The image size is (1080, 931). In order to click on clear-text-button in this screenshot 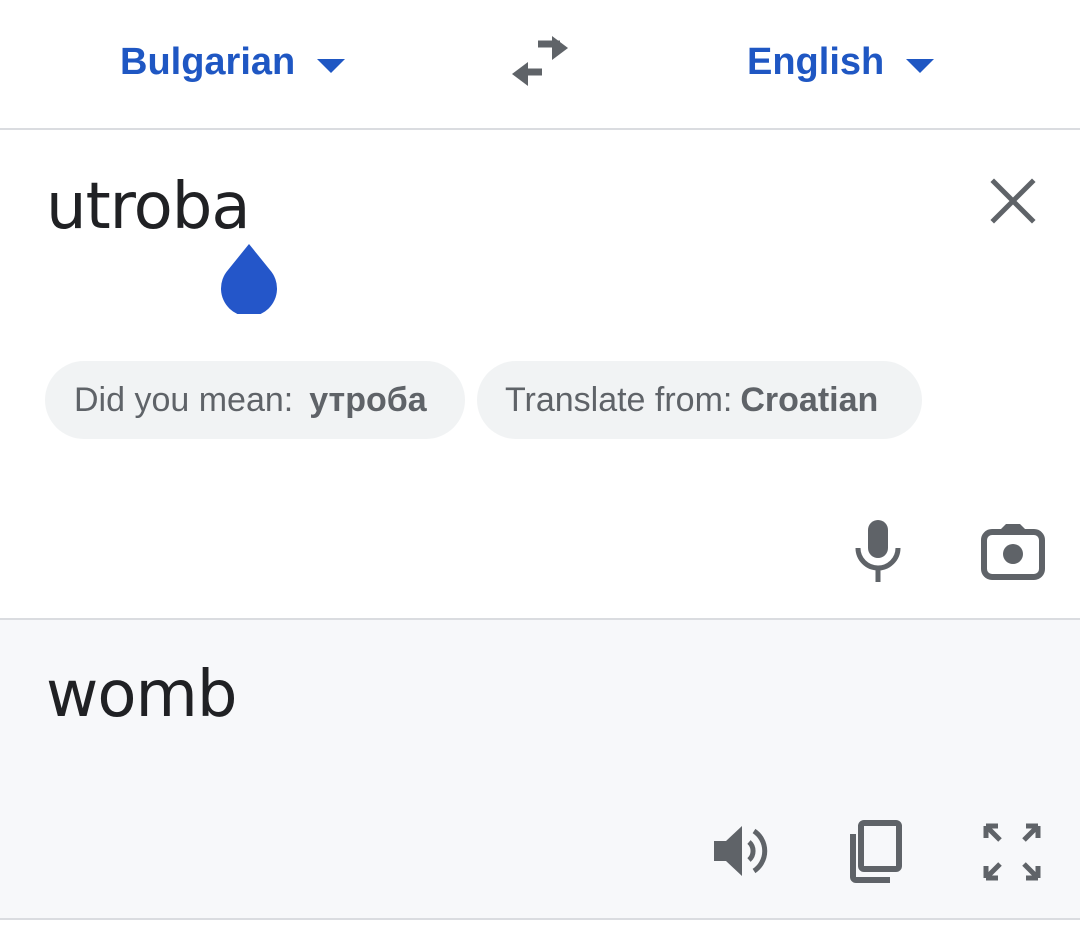, I will do `click(1013, 201)`.